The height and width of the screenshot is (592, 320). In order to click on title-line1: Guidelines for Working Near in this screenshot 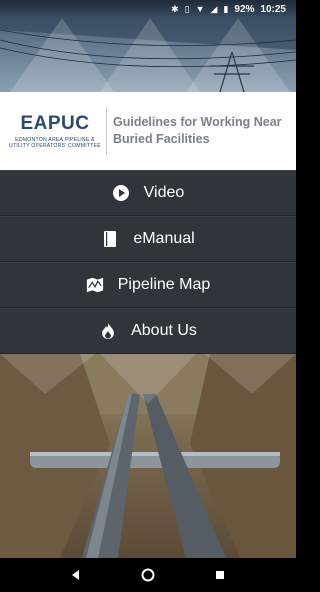, I will do `click(197, 121)`.